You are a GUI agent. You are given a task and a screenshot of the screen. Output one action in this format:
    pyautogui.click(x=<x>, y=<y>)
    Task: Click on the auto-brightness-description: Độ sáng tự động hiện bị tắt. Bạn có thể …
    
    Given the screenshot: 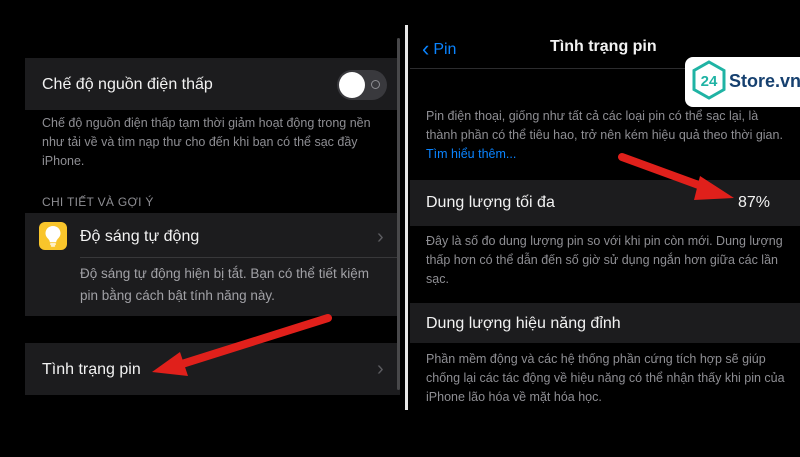 What is the action you would take?
    pyautogui.click(x=224, y=284)
    